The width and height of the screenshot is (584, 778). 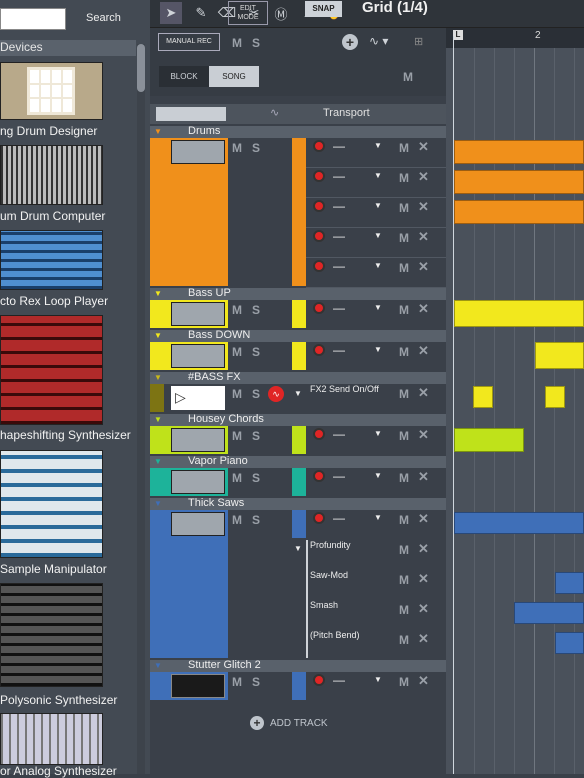 I want to click on manual-rec-button: MANUAL REC, so click(x=189, y=42).